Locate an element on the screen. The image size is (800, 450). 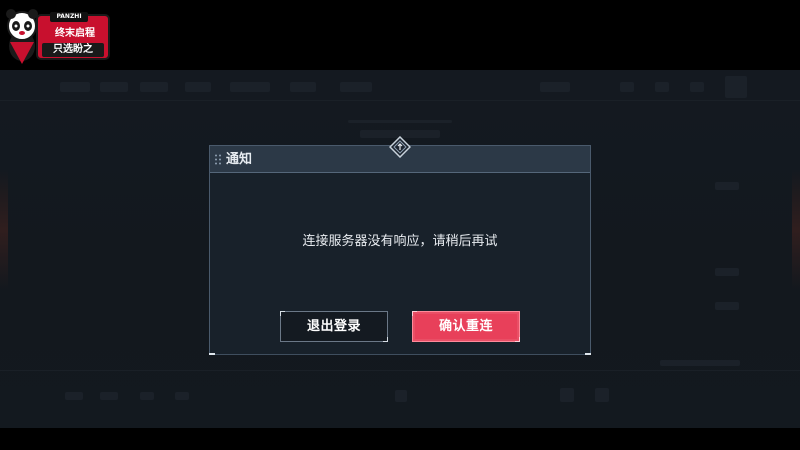
dialog-corner-right is located at coordinates (588, 354).